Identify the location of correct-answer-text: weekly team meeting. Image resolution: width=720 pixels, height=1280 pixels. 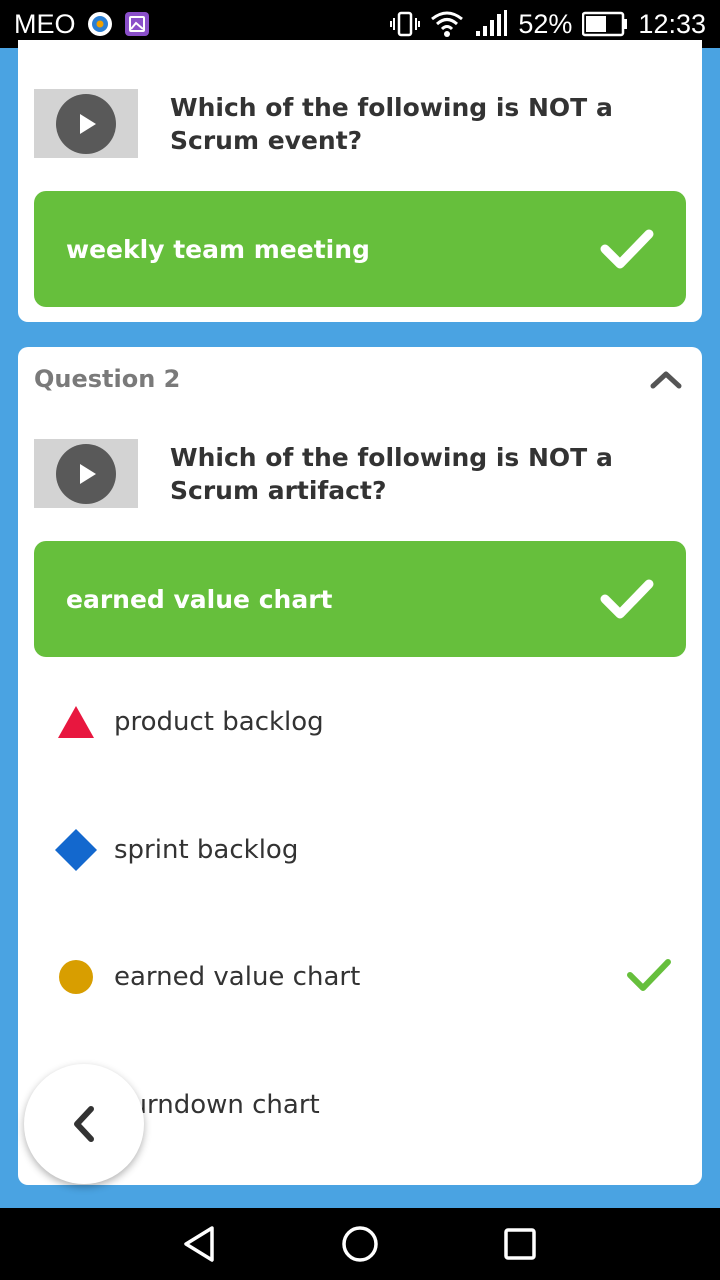
(218, 249).